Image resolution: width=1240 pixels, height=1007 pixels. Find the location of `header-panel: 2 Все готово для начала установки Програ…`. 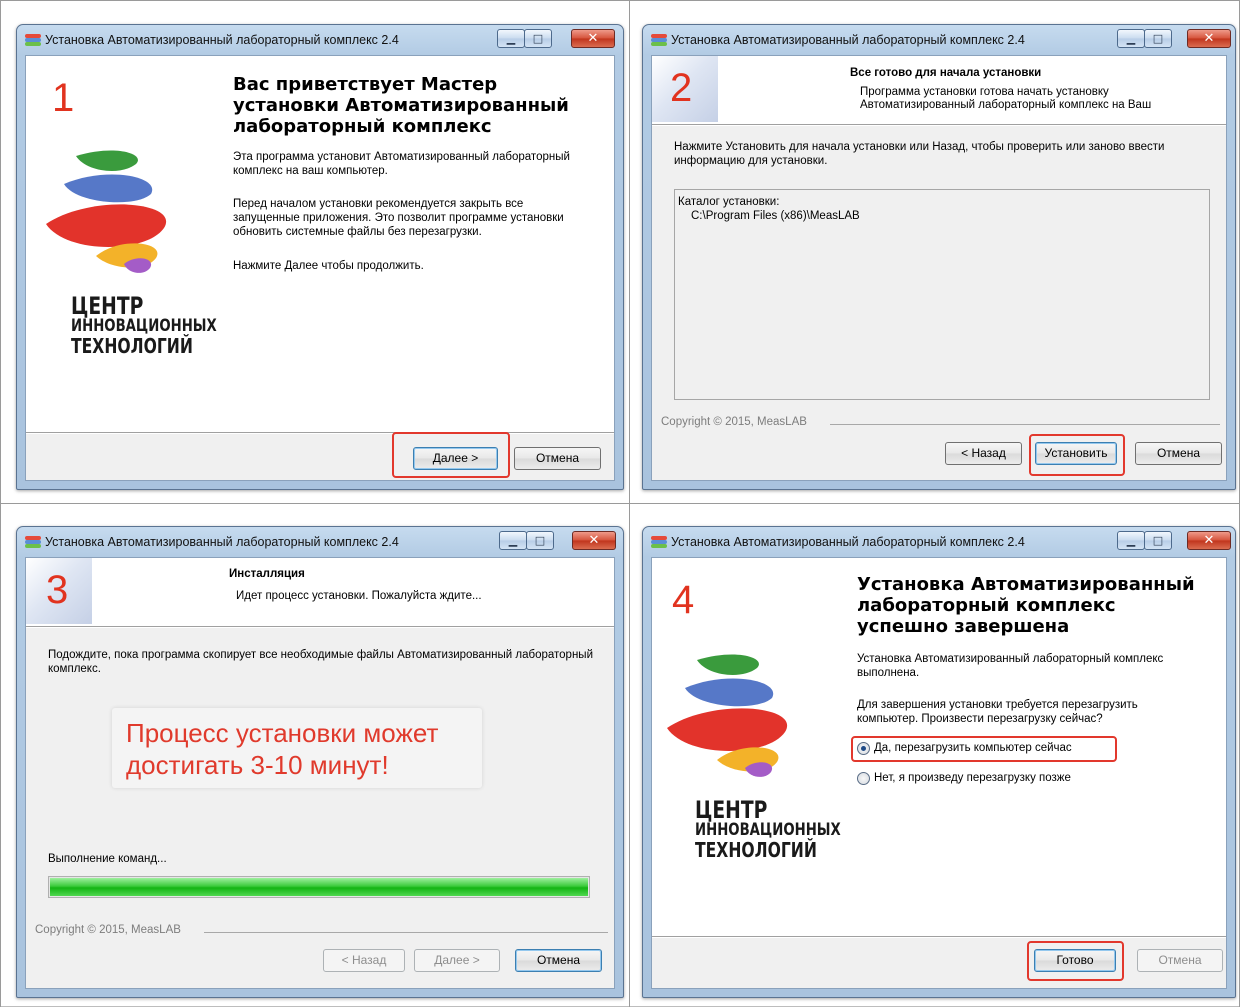

header-panel: 2 Все готово для начала установки Програ… is located at coordinates (939, 90).